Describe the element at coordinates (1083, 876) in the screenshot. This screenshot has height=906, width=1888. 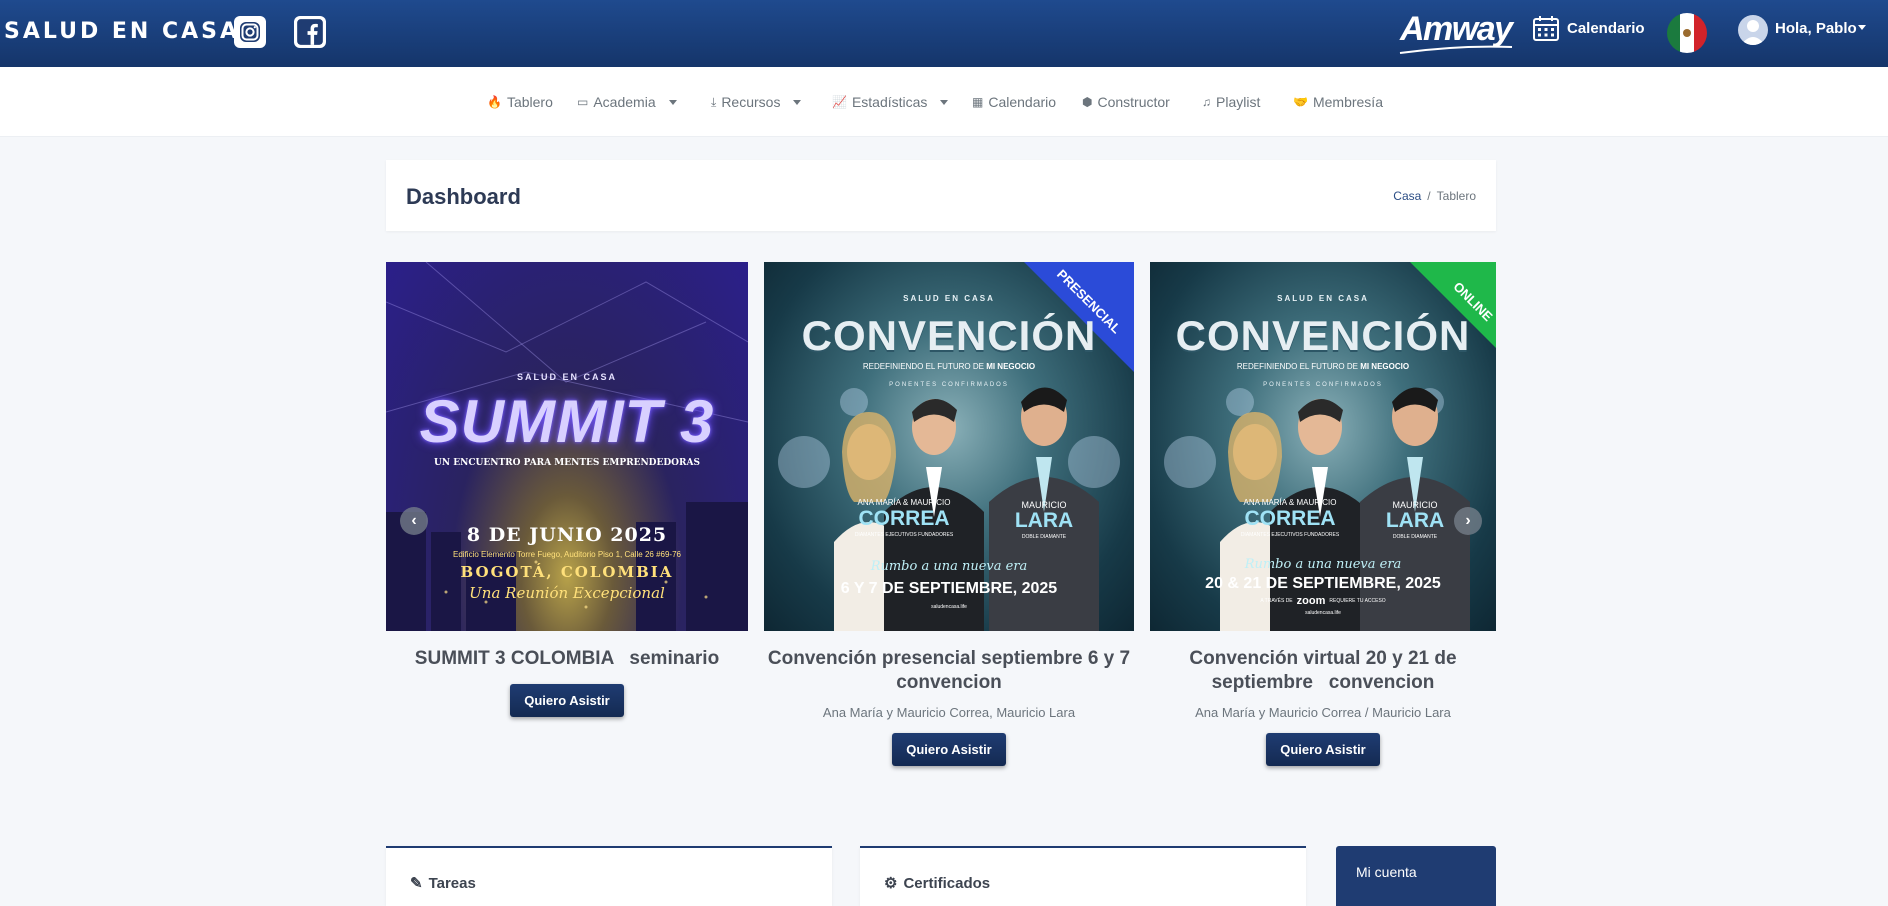
I see `certificates-panel: ⚙ Certificados` at that location.